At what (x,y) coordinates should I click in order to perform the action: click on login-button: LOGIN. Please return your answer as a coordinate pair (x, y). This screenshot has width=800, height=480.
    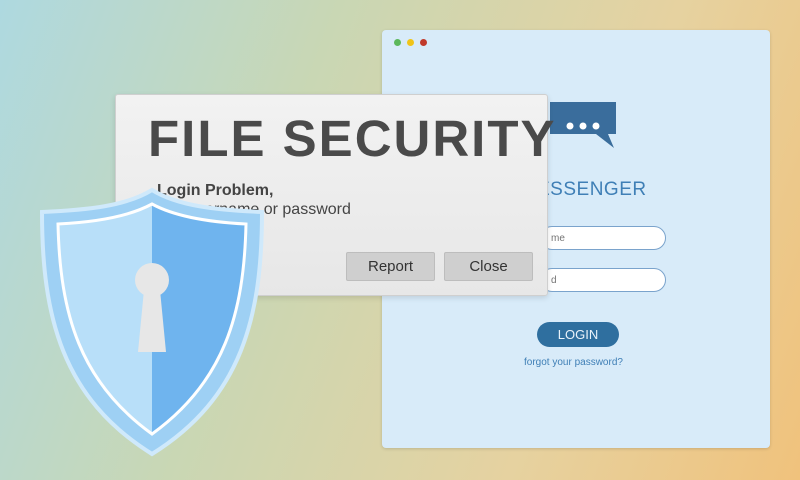
    Looking at the image, I should click on (578, 334).